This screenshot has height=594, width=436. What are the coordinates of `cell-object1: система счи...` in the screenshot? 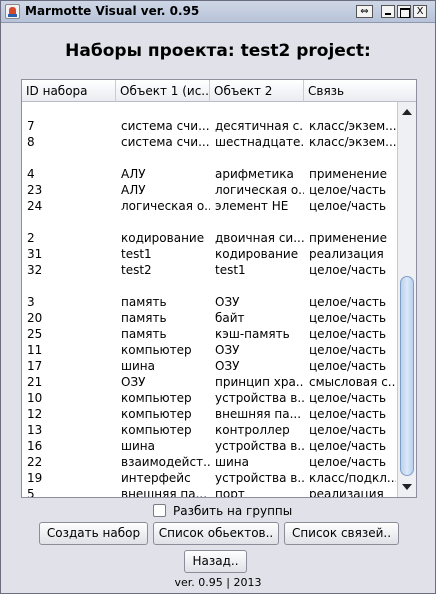 It's located at (165, 126).